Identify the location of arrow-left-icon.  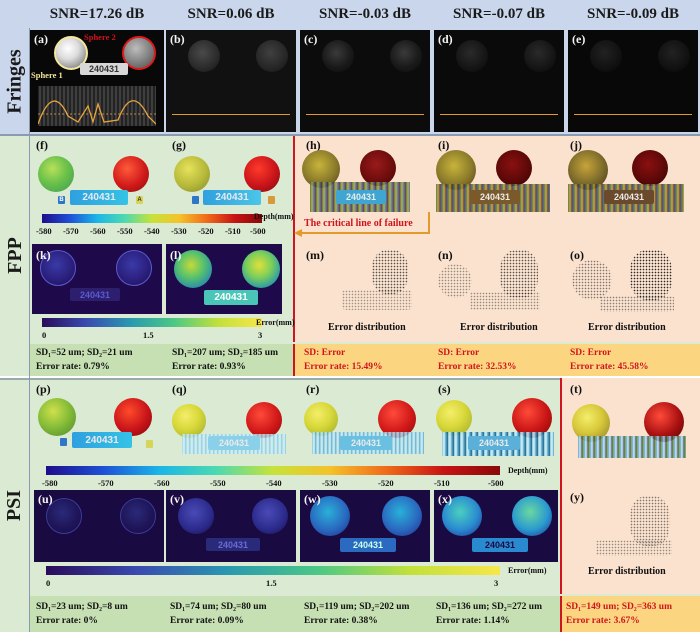
(298, 233).